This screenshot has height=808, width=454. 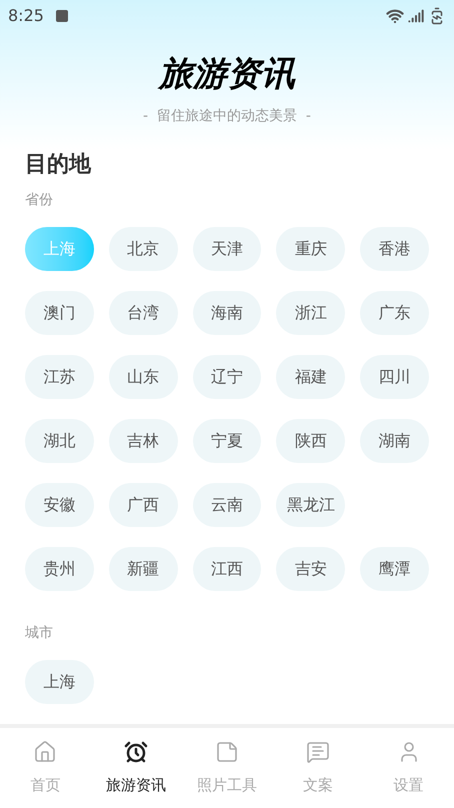 I want to click on destination-chip: 吉安, so click(x=311, y=569).